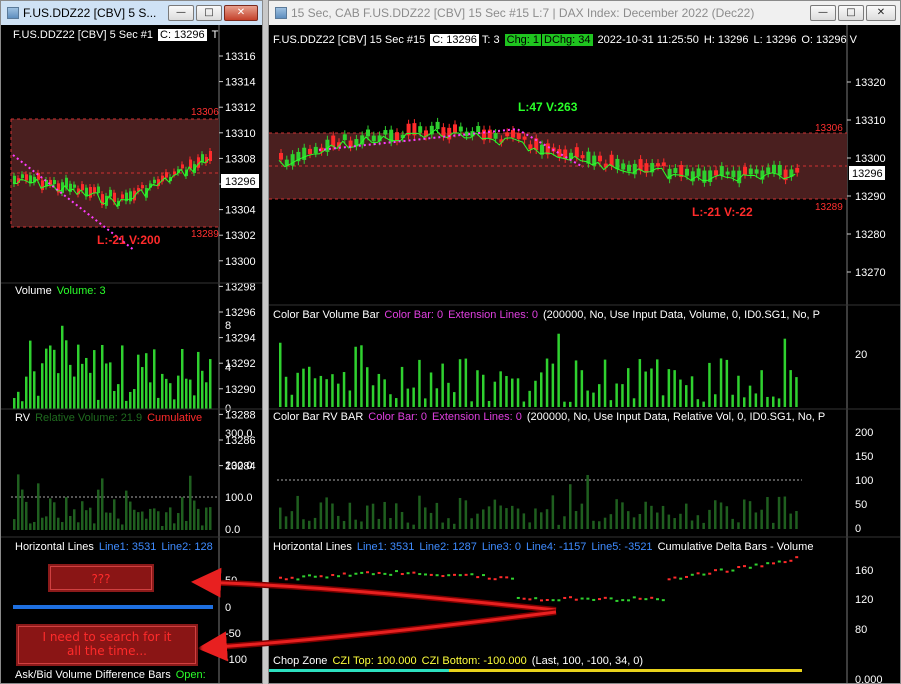  I want to click on hlines-label: Horizontal Lines, so click(54, 547).